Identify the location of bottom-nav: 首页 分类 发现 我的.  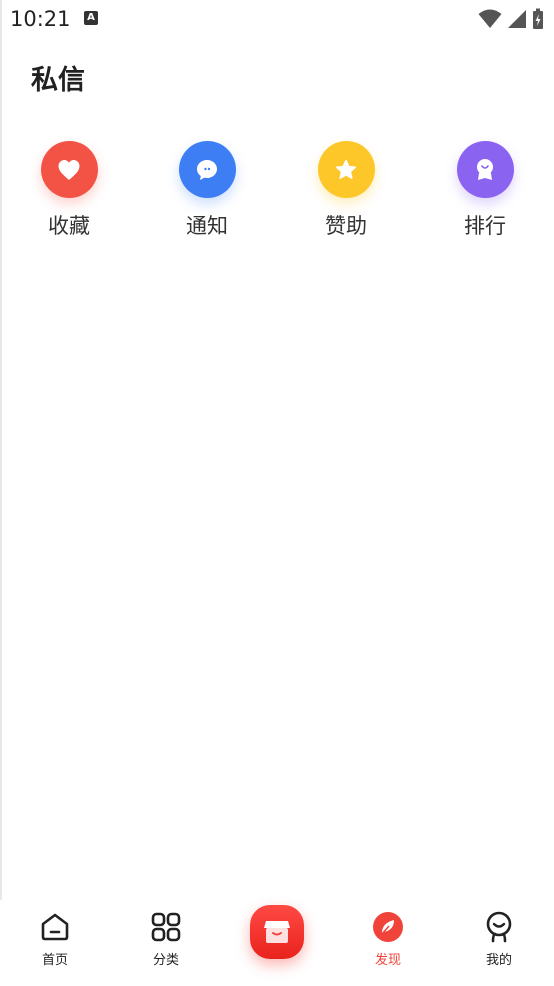
(277, 943).